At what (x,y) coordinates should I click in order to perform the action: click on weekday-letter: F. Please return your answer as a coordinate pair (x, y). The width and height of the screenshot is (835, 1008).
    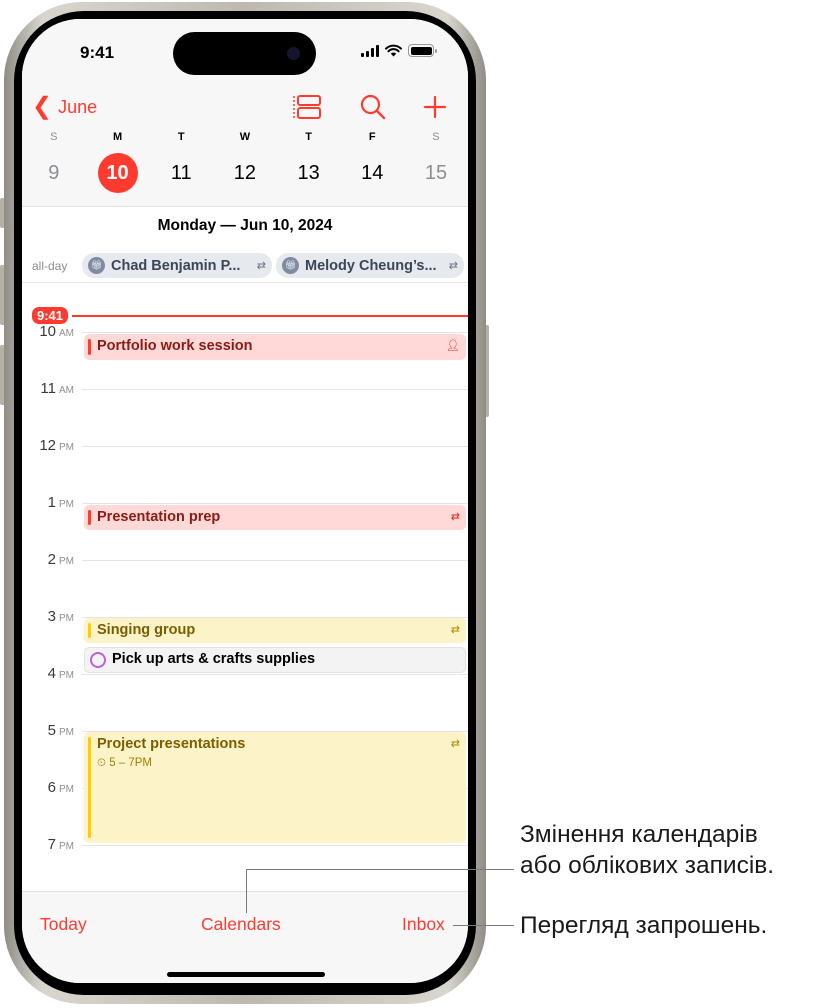
    Looking at the image, I should click on (372, 137).